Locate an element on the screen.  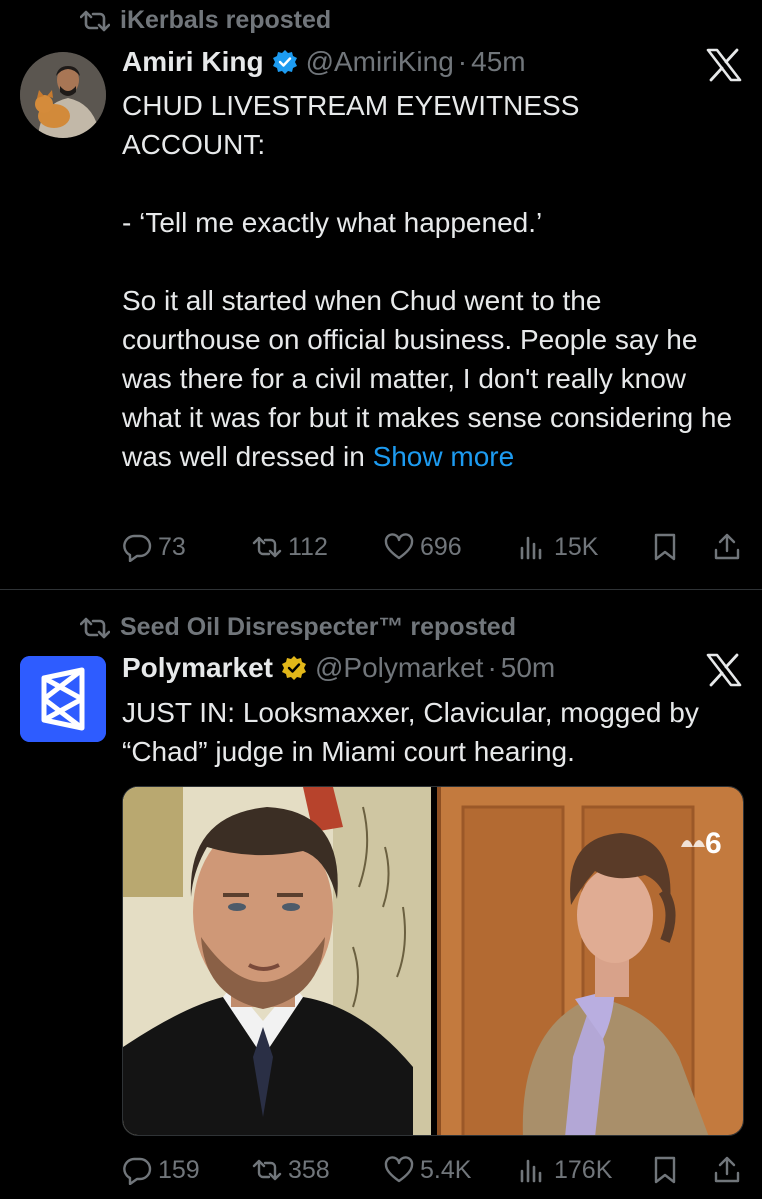
author-name: Polymarket is located at coordinates (197, 668).